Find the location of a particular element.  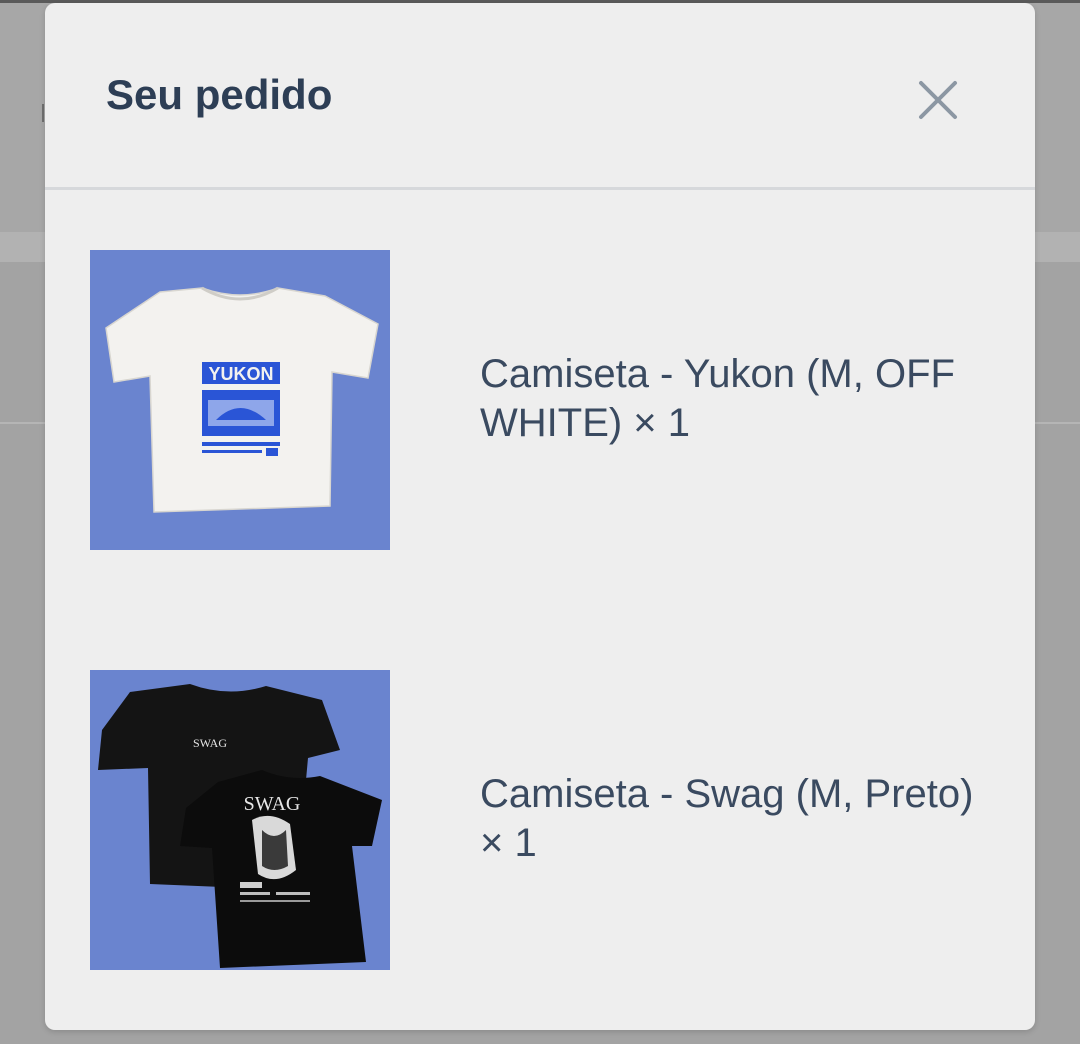

item-description: Camiseta - Swag (M, Preto) × 1 is located at coordinates (727, 818).